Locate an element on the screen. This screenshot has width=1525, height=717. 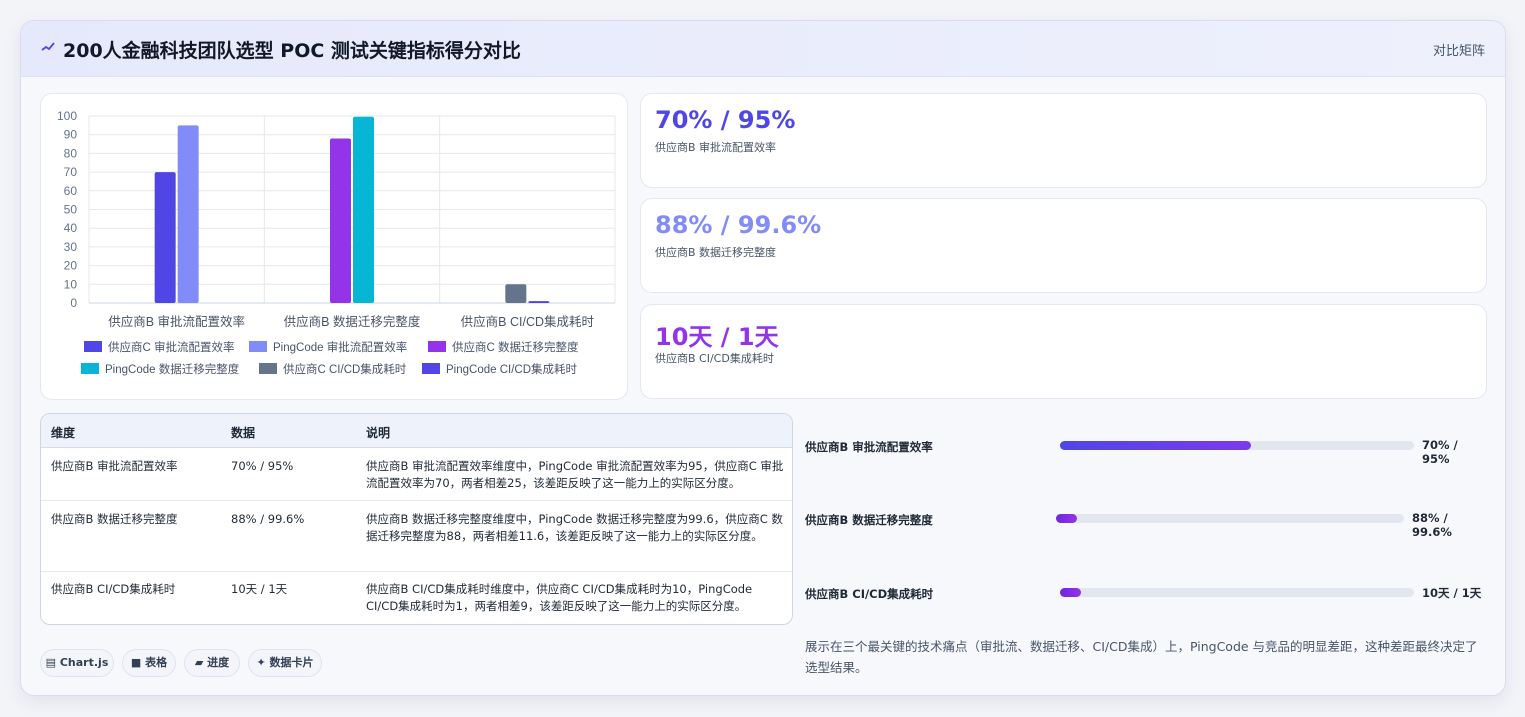
y-tick-label: 30 is located at coordinates (71, 247).